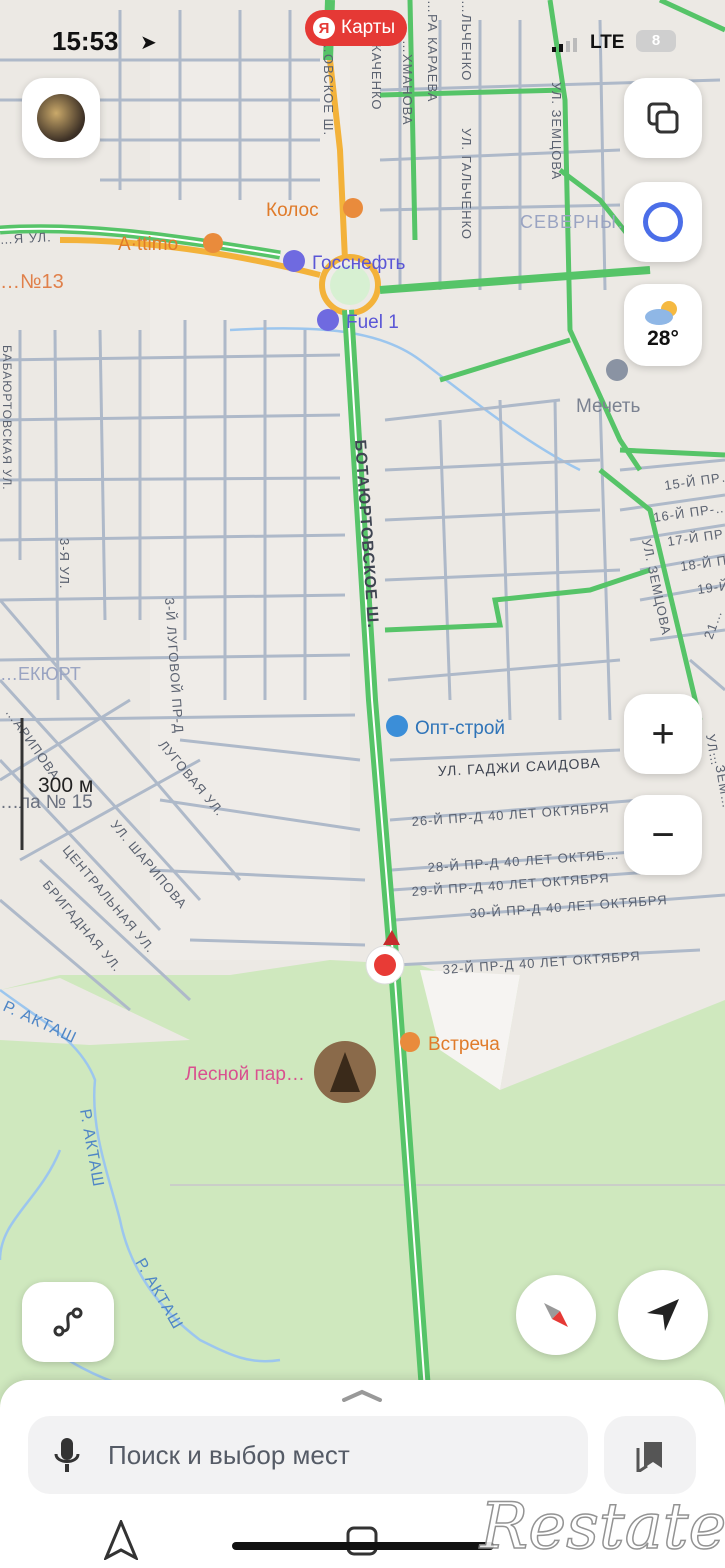 The width and height of the screenshot is (725, 1568). What do you see at coordinates (40, 674) in the screenshot?
I see `area-label-ekyurt: …ЕКЮРТ` at bounding box center [40, 674].